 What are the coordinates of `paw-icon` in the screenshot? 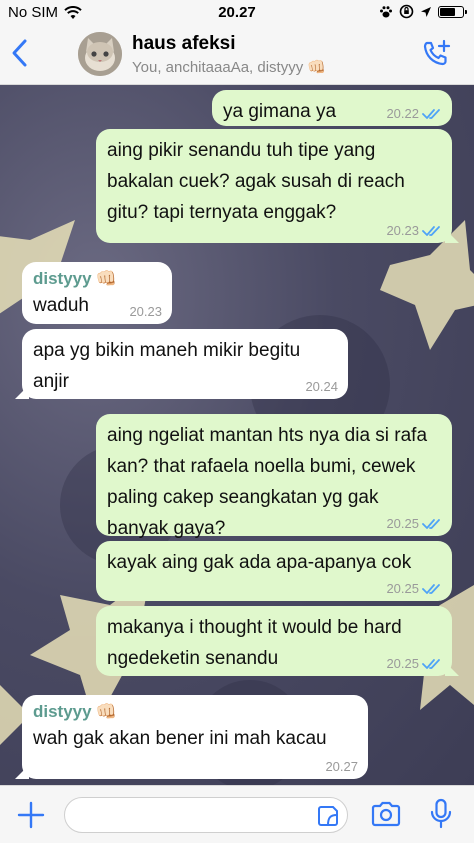 It's located at (386, 11).